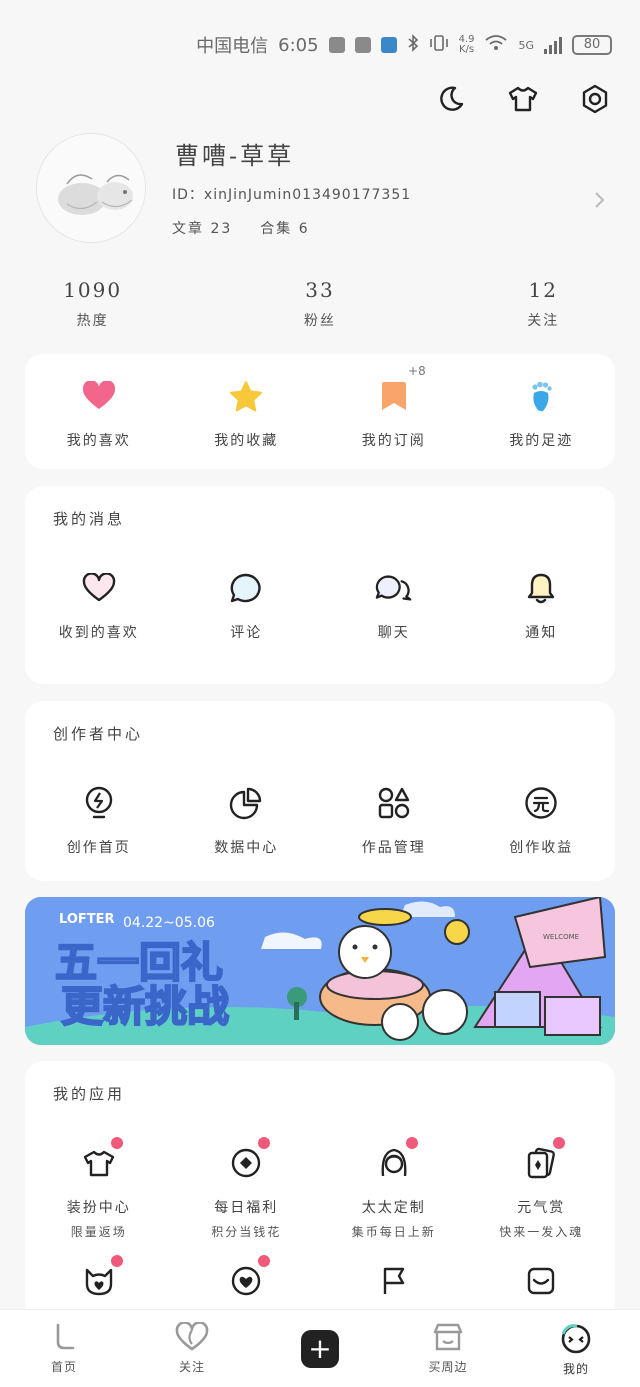 This screenshot has width=640, height=1387. I want to click on message-label: 聊天, so click(393, 633).